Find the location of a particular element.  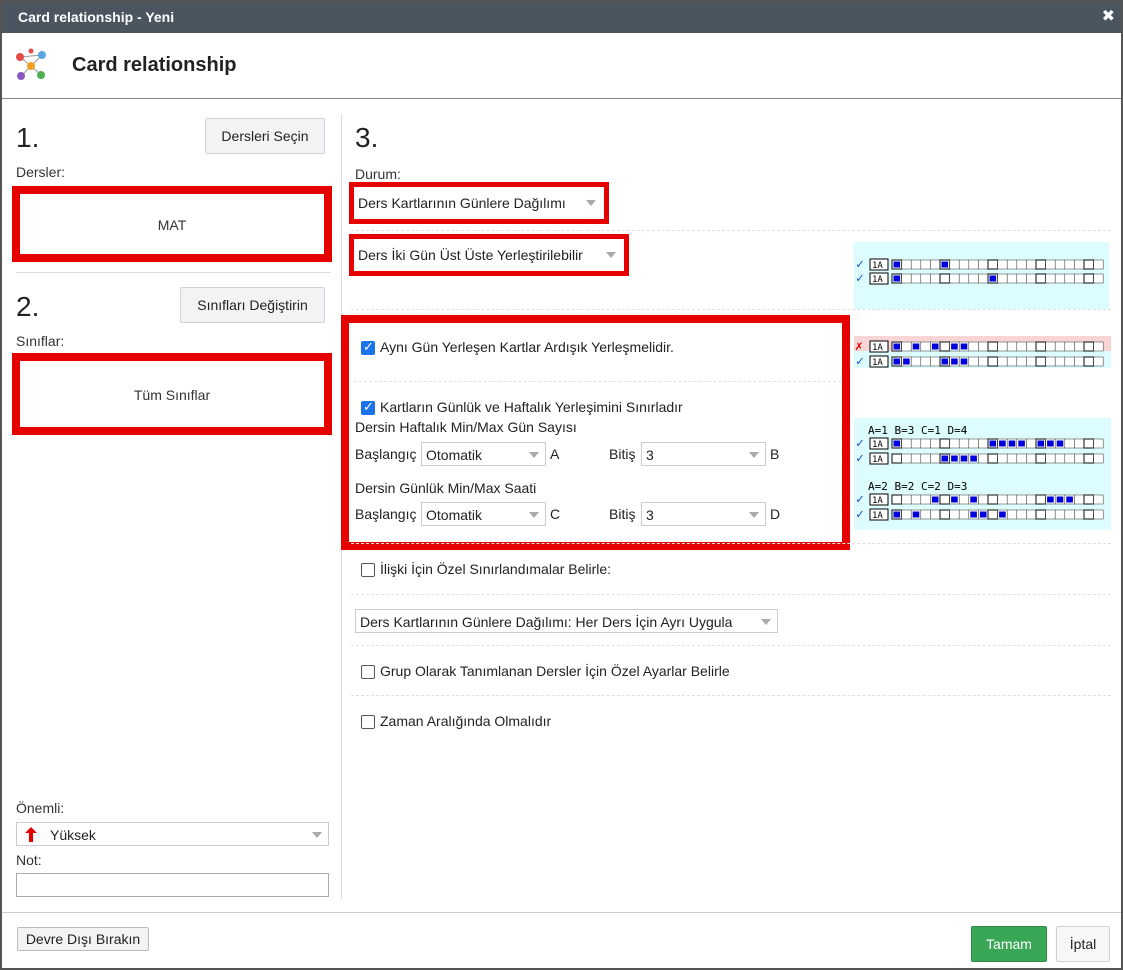

time-range-checkbox is located at coordinates (368, 722).